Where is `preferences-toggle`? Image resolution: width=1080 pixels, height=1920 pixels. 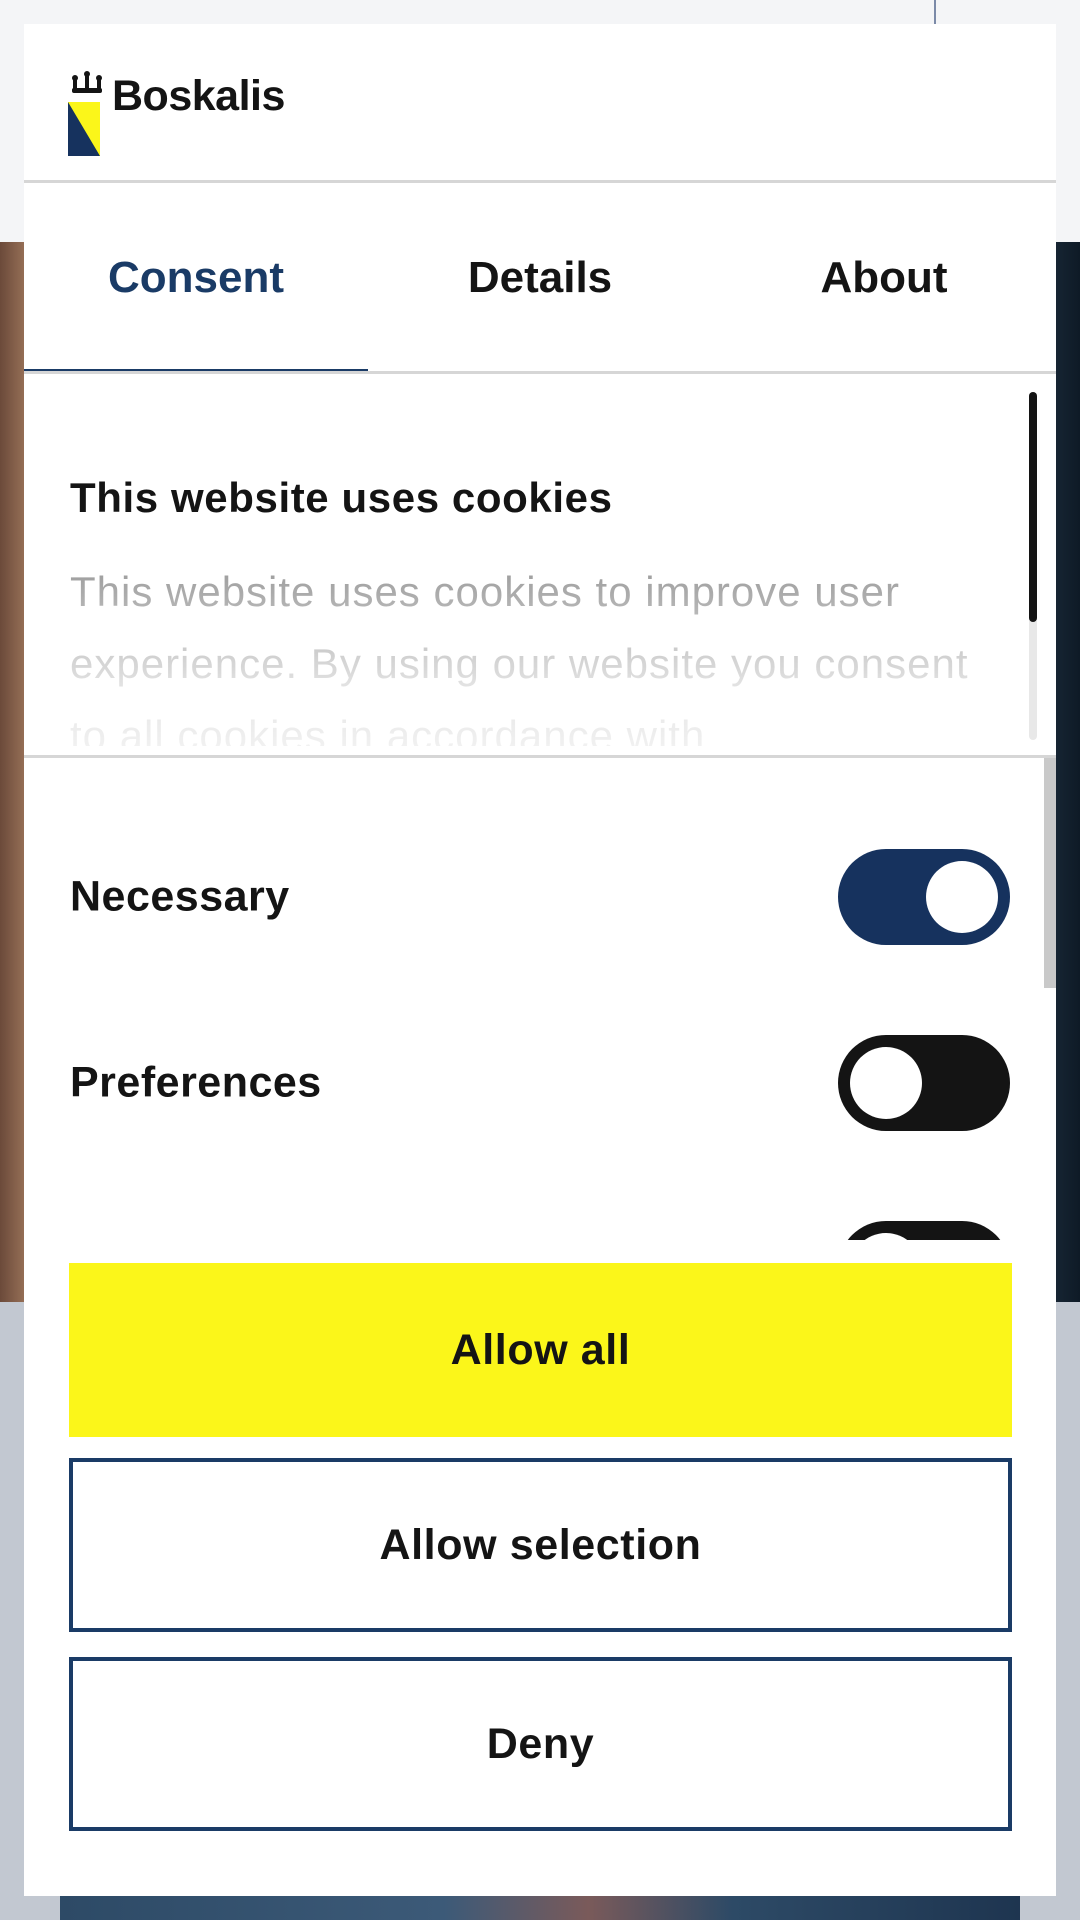
preferences-toggle is located at coordinates (924, 1083).